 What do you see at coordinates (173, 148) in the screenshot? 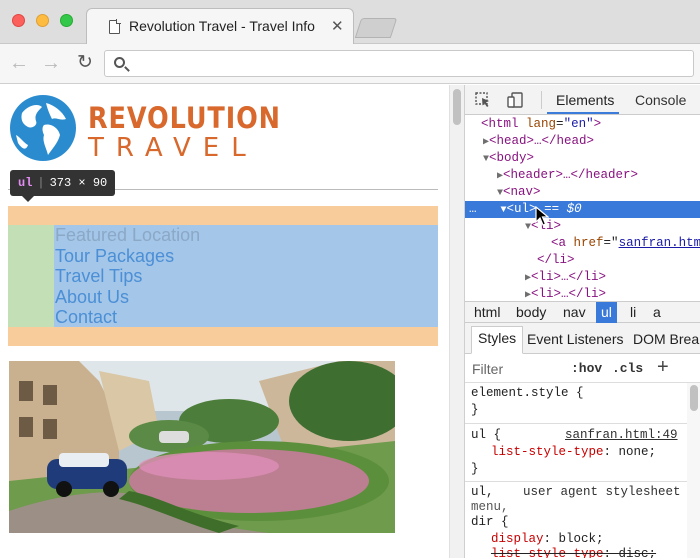
I see `brand-name-line2: TRAVEL` at bounding box center [173, 148].